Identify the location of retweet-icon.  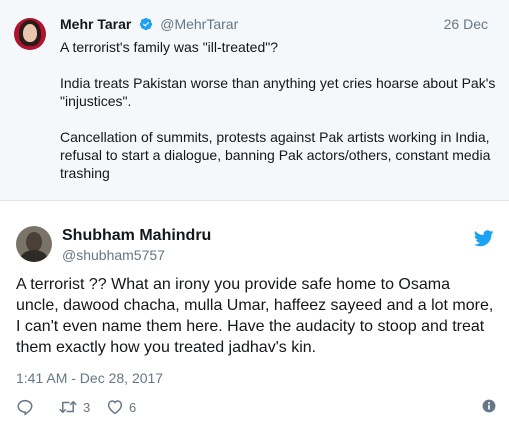
(68, 407).